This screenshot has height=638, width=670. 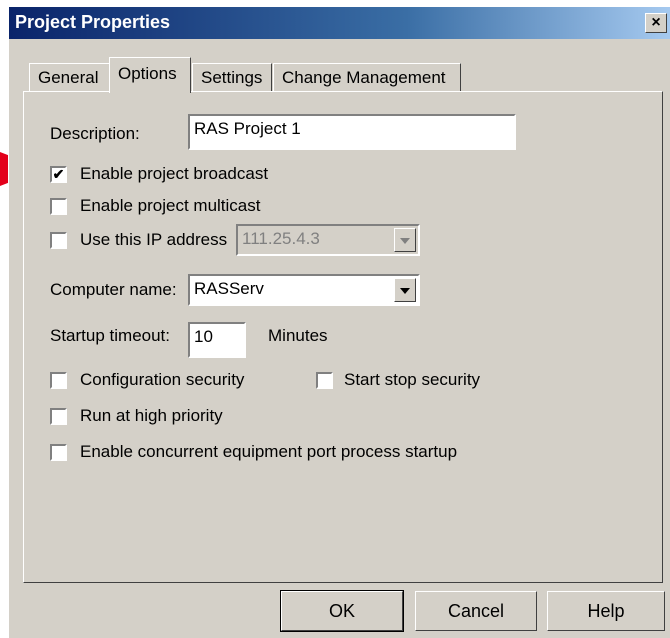 I want to click on startup-timeout-field: 10, so click(x=217, y=340).